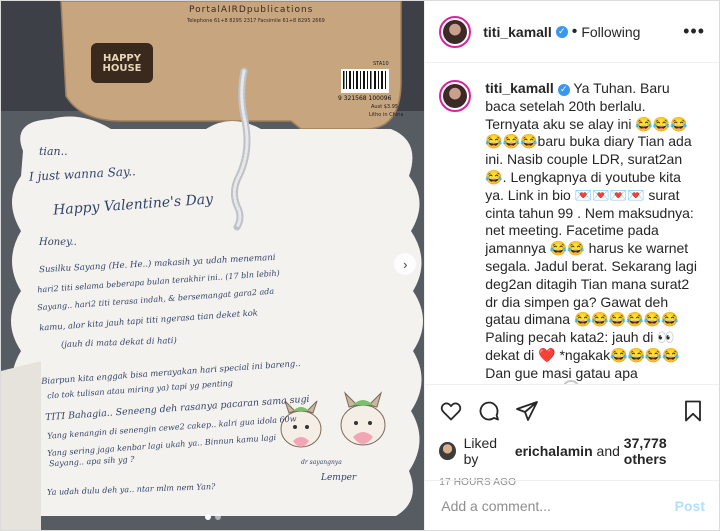 This screenshot has height=531, width=720. I want to click on comment-input, so click(557, 505).